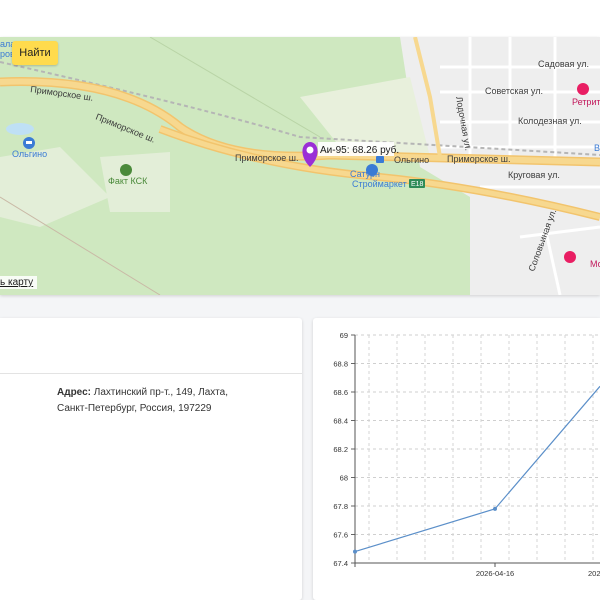  I want to click on y-tick-label: 67.6, so click(340, 535).